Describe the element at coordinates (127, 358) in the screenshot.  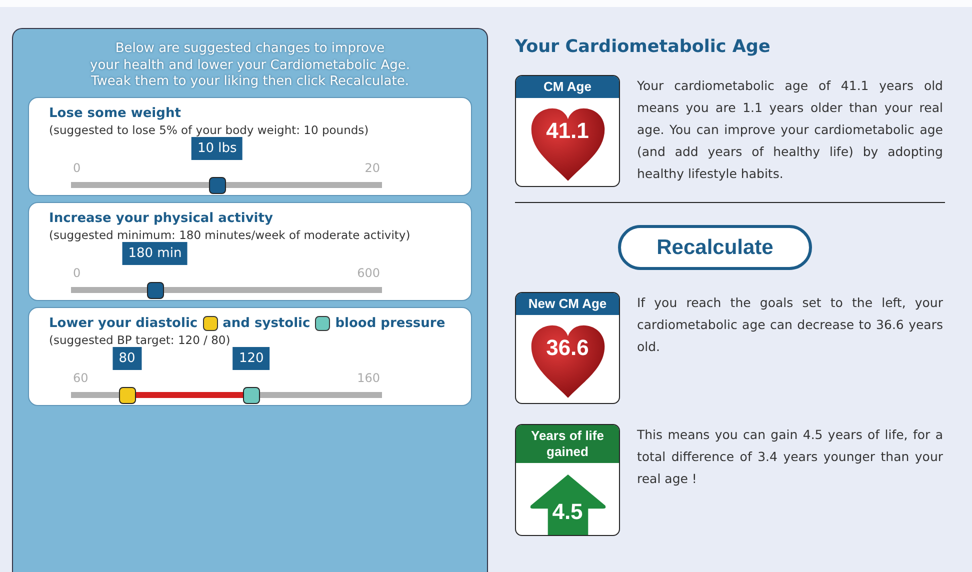
I see `value-callout: 80` at that location.